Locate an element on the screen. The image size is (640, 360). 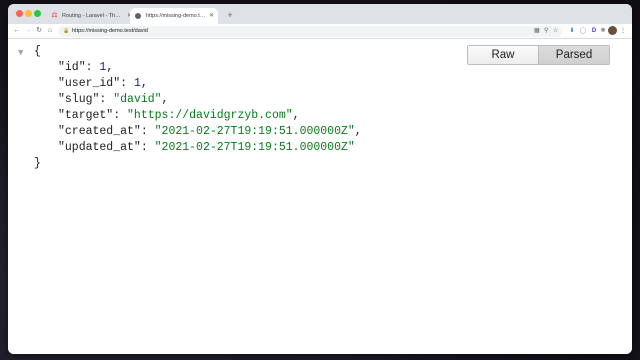
tab-missing-demo: https://missing-demo.test/da ✕ is located at coordinates (174, 16).